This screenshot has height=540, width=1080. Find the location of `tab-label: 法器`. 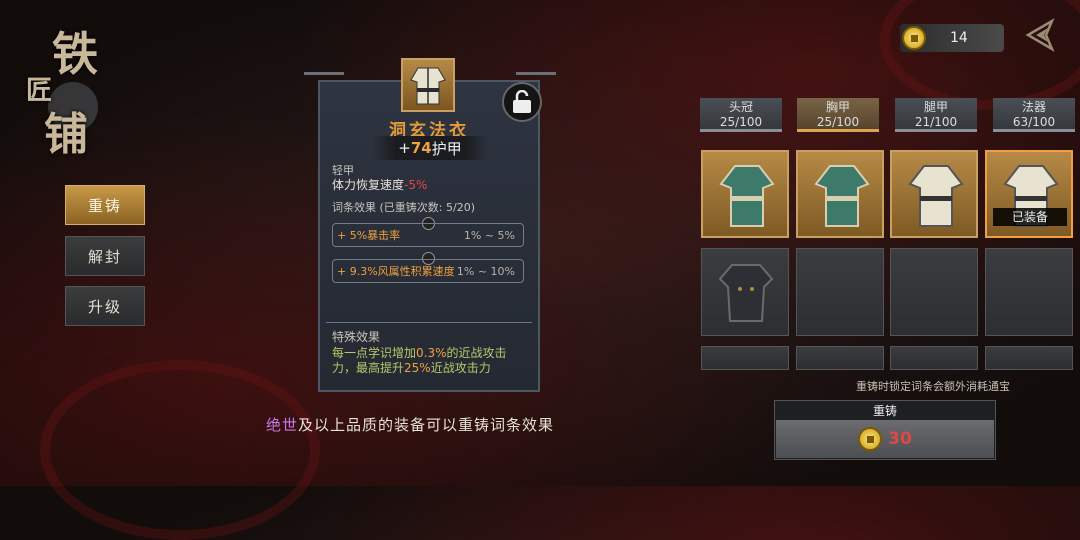

tab-label: 法器 is located at coordinates (1033, 107).